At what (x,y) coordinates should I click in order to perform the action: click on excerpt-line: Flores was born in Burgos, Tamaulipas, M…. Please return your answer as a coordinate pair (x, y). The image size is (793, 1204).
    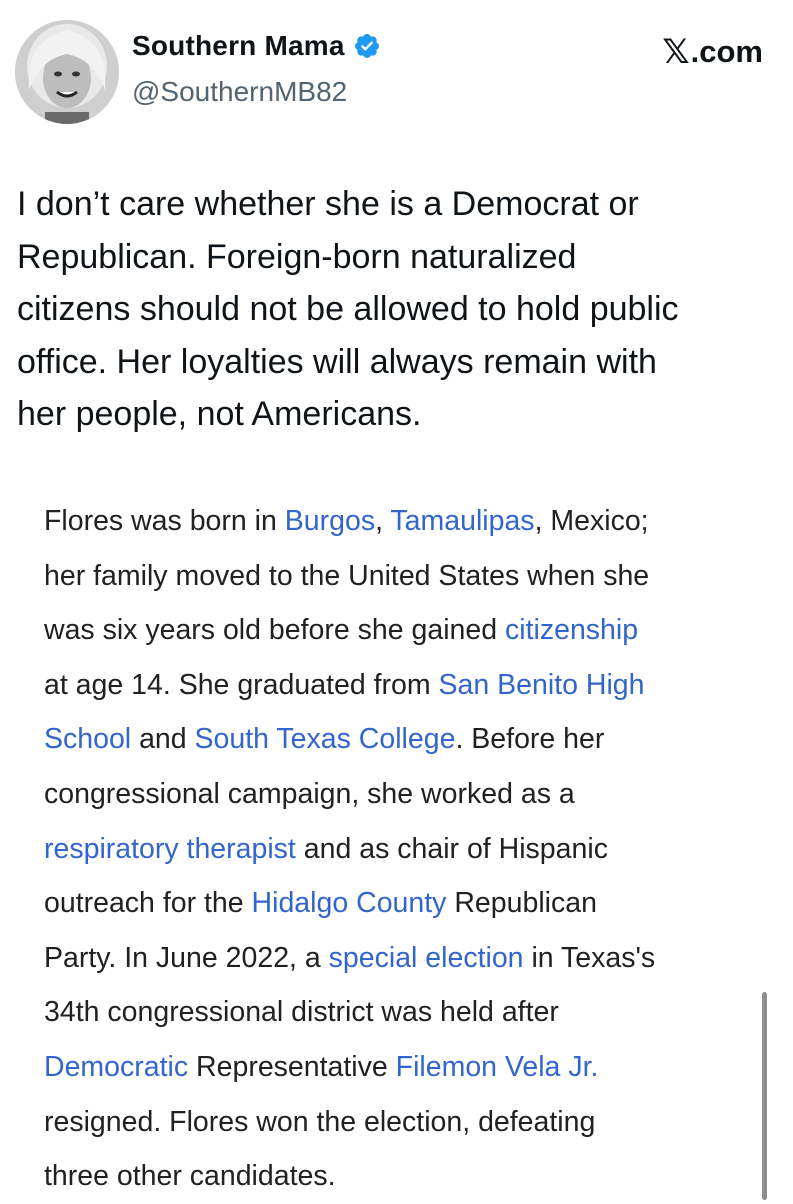
    Looking at the image, I should click on (404, 521).